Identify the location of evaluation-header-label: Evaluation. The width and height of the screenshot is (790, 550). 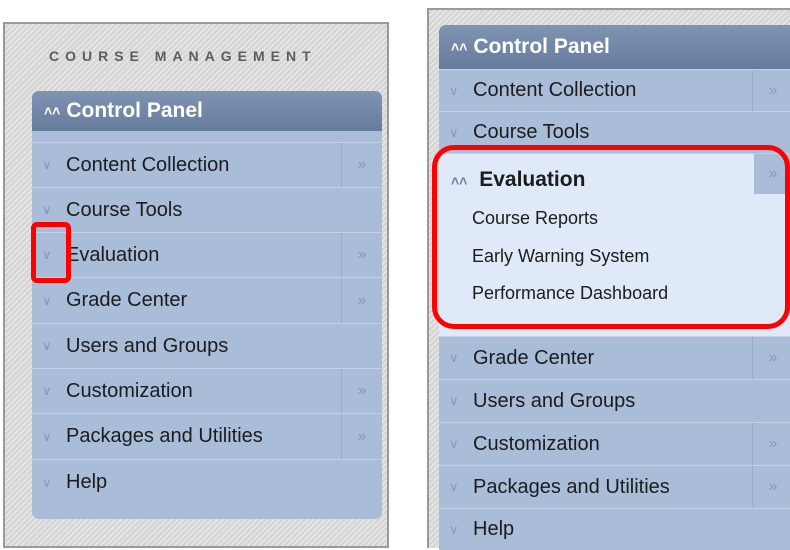
(532, 179).